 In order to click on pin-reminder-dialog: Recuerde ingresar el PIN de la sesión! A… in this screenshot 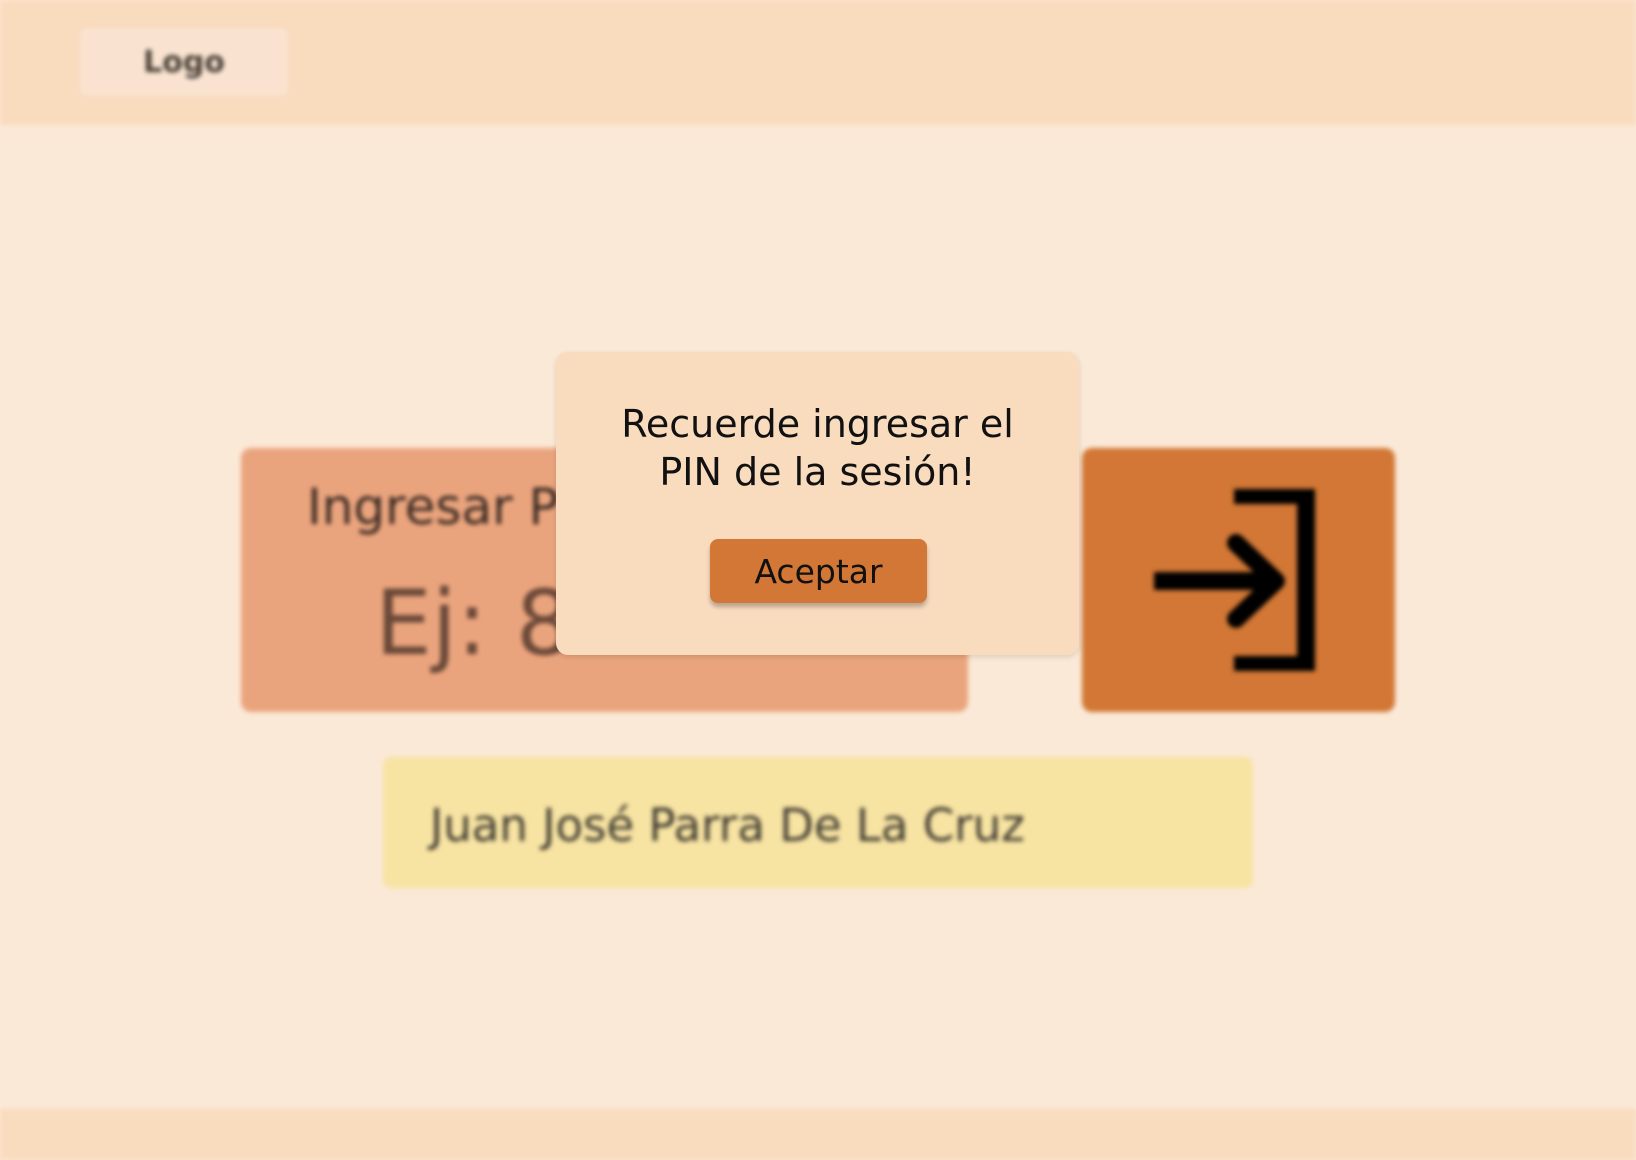, I will do `click(817, 503)`.